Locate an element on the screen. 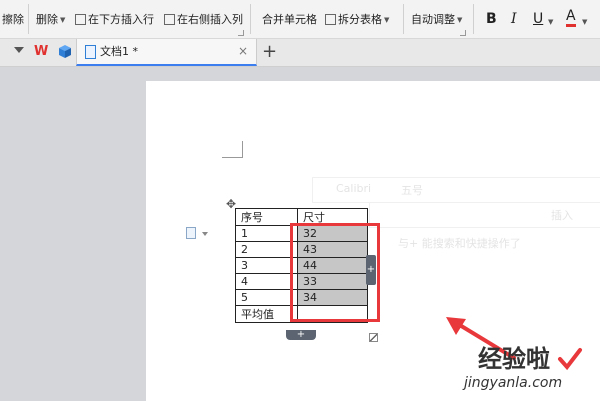 The image size is (600, 401). font-color-button: A is located at coordinates (571, 17).